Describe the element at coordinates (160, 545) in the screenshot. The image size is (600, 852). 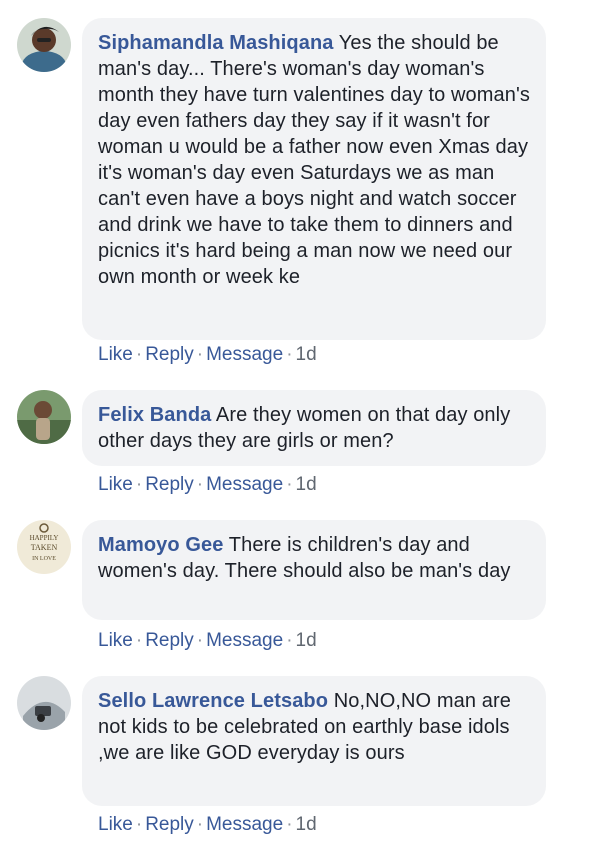
I see `comment-author: Mamoyo Gee` at that location.